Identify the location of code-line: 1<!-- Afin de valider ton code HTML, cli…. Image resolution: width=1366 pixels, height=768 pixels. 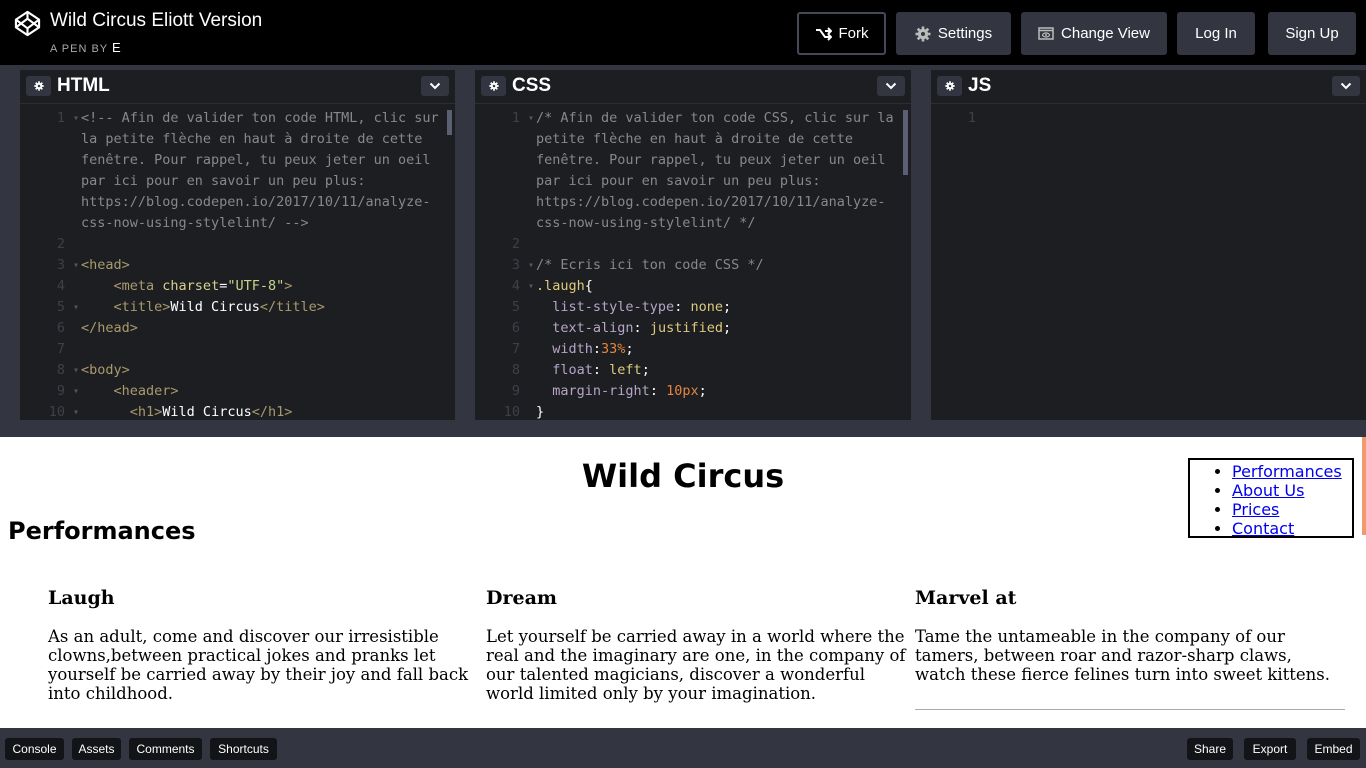
(232, 171).